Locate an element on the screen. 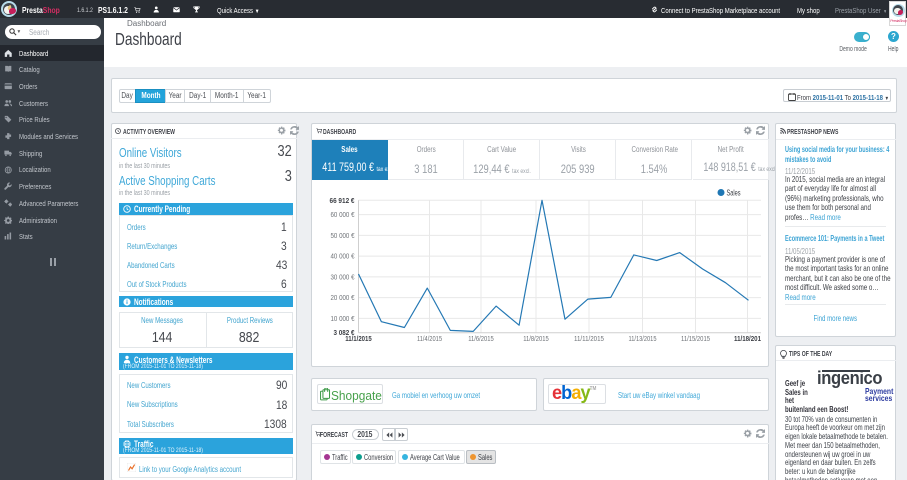 The width and height of the screenshot is (907, 480). svg-text: 40 000 € is located at coordinates (343, 256).